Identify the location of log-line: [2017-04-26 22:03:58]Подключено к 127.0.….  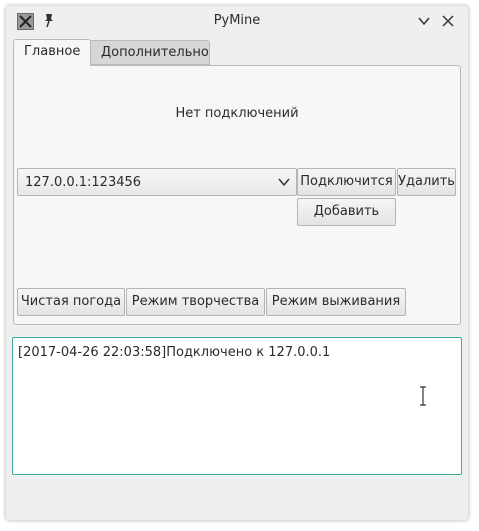
(174, 352).